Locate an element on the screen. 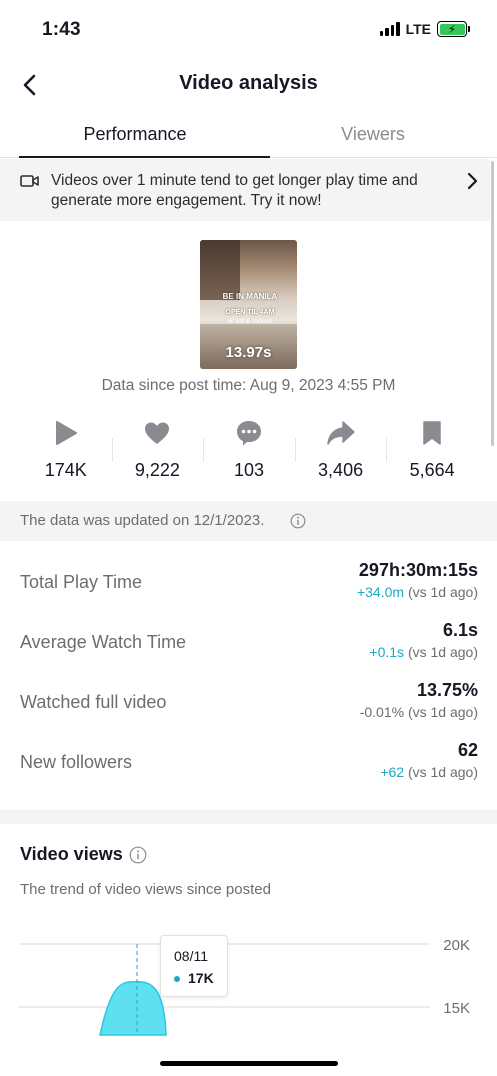  tab-bar: Performance Viewers is located at coordinates (248, 135).